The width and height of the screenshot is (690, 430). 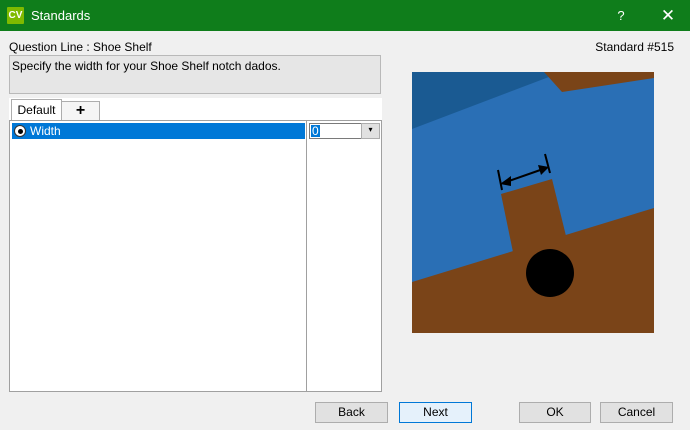 I want to click on next-button: Next, so click(x=435, y=412).